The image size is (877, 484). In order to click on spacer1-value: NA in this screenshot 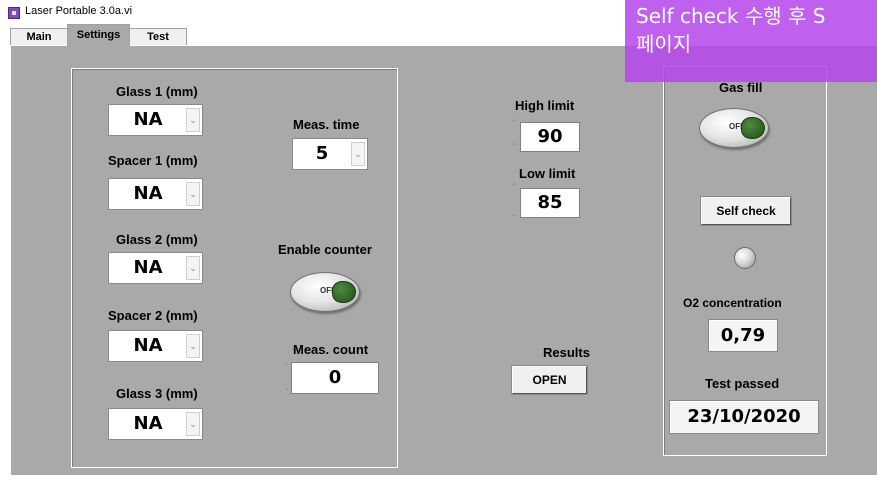, I will do `click(148, 193)`.